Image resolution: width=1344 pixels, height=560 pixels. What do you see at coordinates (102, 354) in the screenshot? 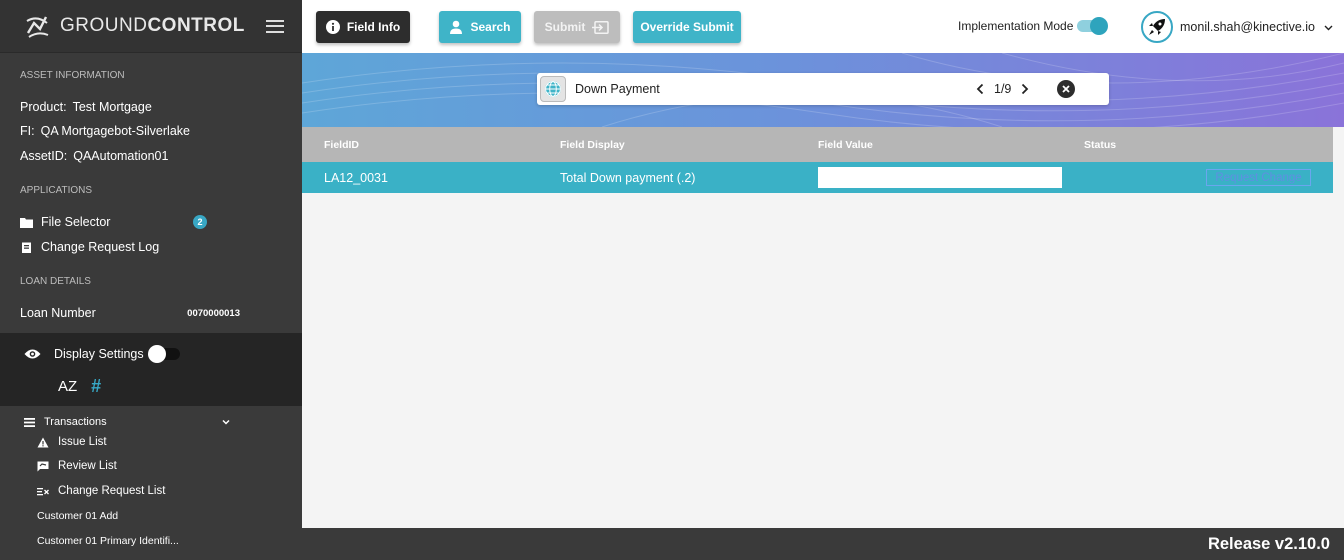
I see `display-settings-row: Display Settings` at bounding box center [102, 354].